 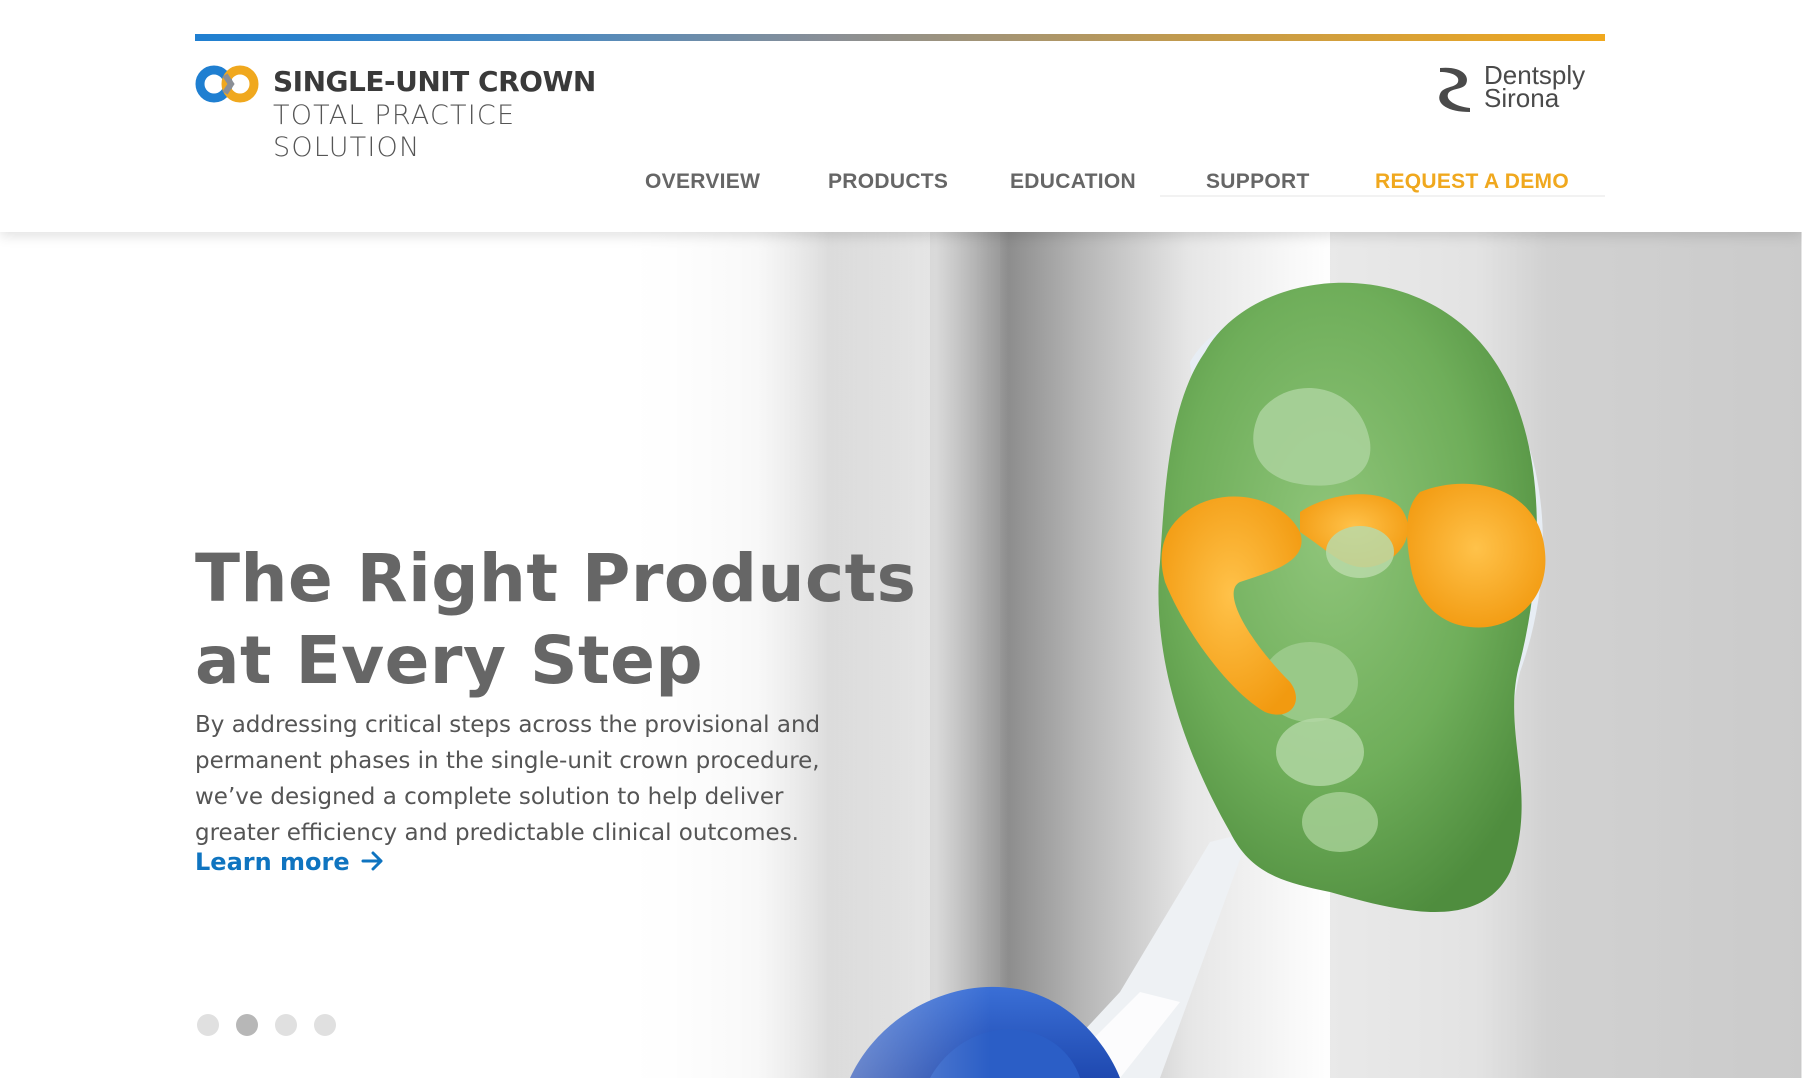 I want to click on nav-request-demo: REQUEST A DEMO, so click(x=1472, y=182).